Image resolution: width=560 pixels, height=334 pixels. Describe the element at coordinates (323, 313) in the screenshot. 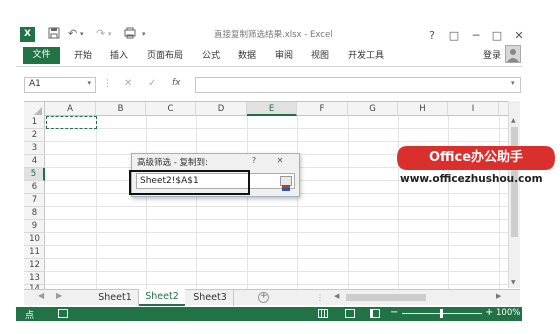

I see `normal-view-icon` at that location.